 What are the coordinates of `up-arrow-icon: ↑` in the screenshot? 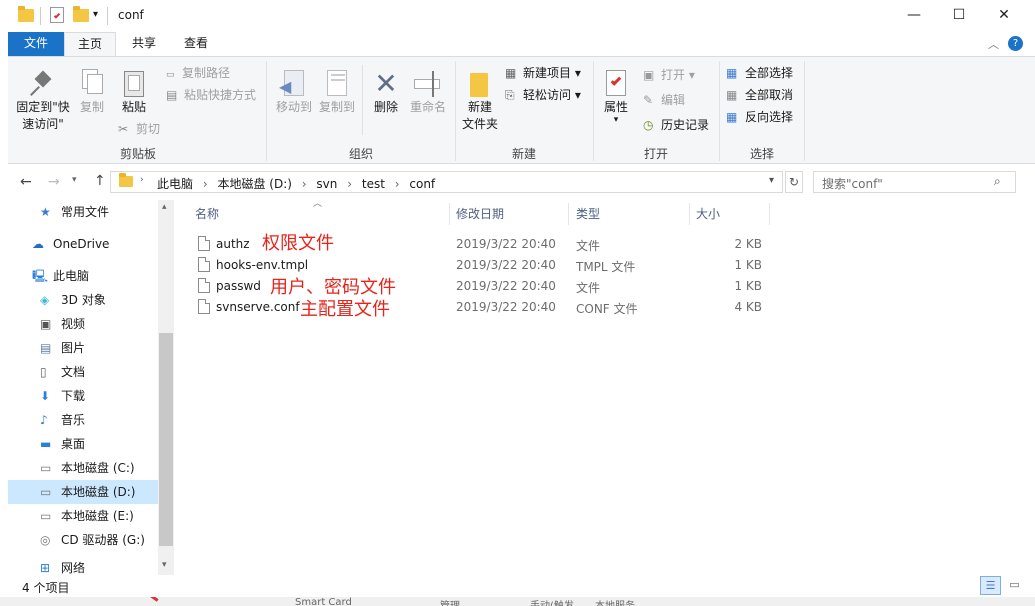 It's located at (100, 181).